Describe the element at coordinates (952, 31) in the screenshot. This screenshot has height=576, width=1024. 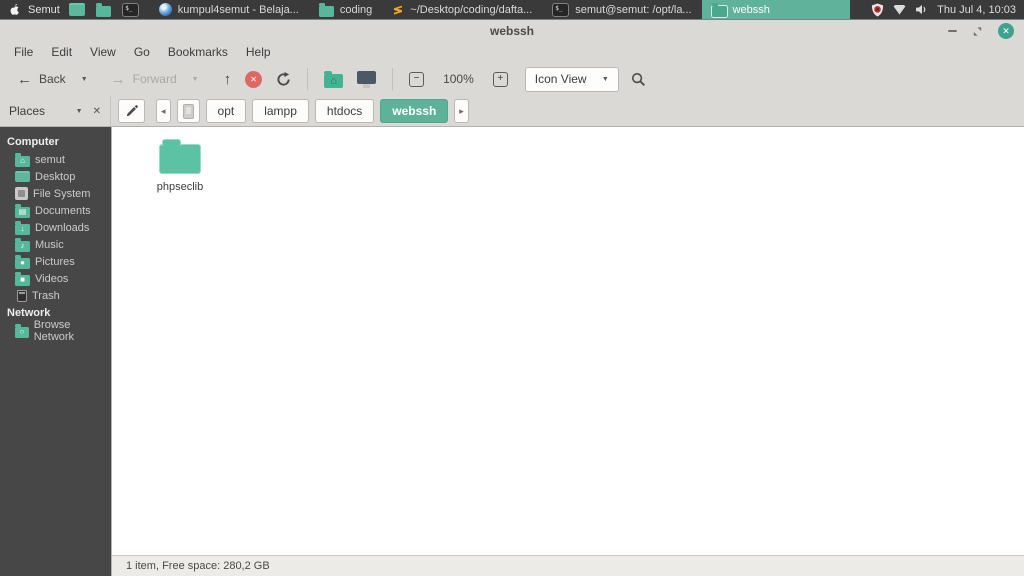
I see `minimize-button` at that location.